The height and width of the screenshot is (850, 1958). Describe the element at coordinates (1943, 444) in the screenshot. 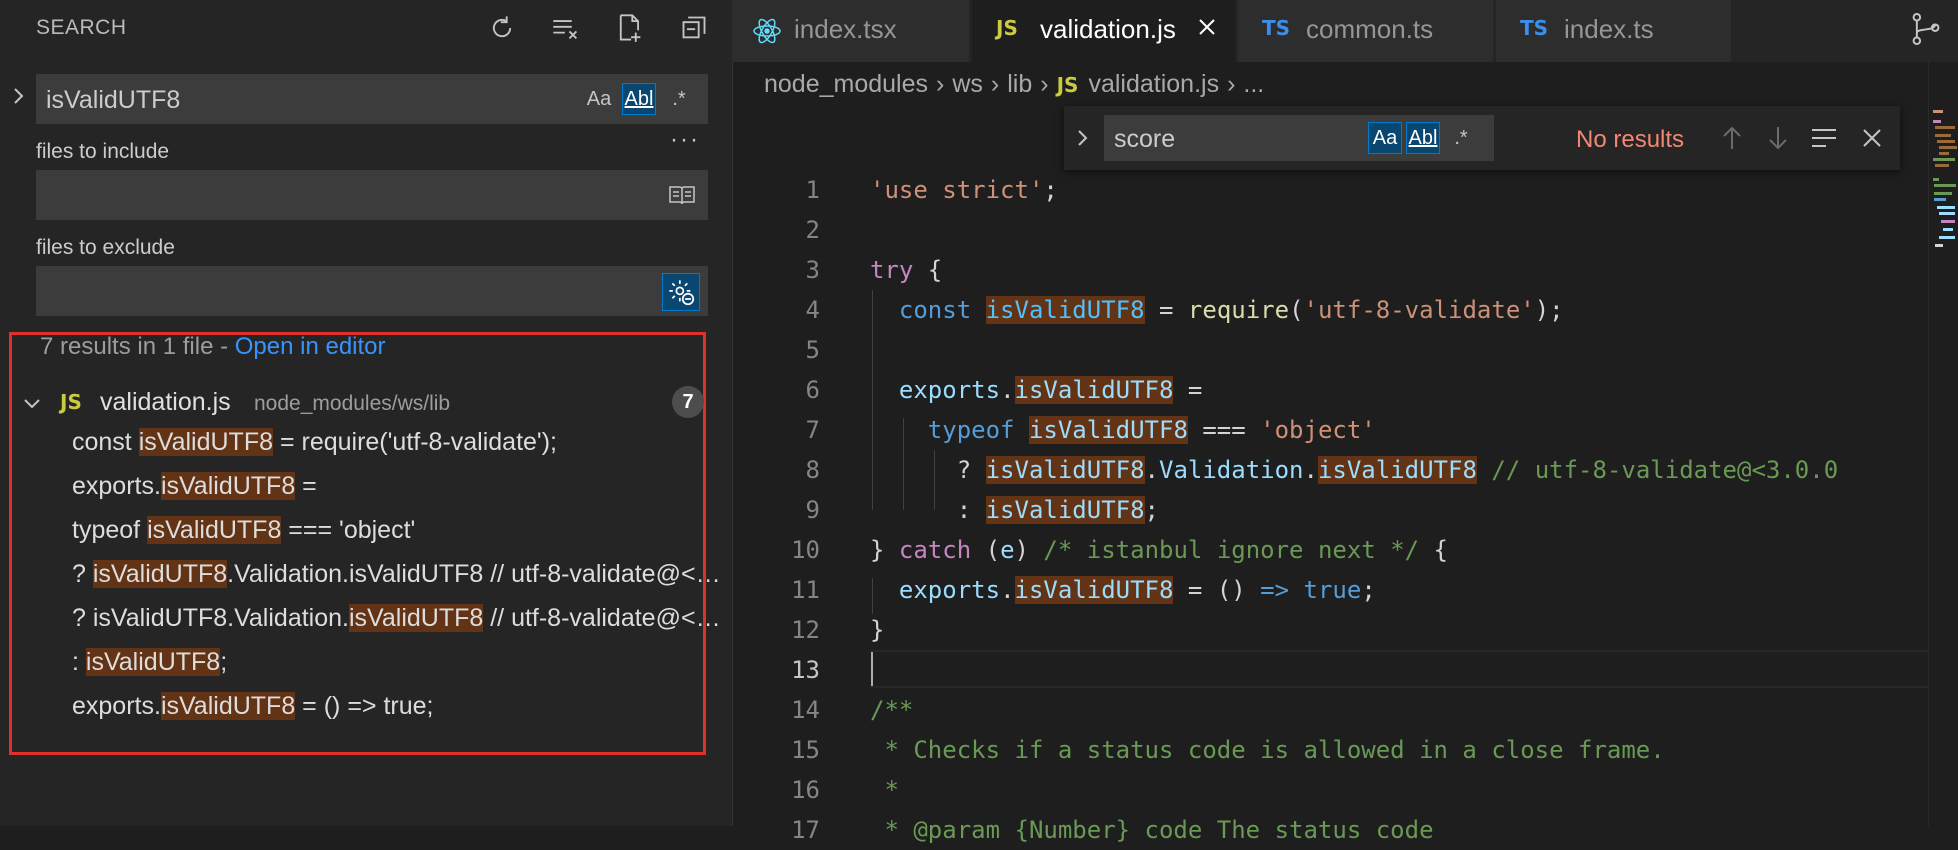

I see `minimap` at that location.